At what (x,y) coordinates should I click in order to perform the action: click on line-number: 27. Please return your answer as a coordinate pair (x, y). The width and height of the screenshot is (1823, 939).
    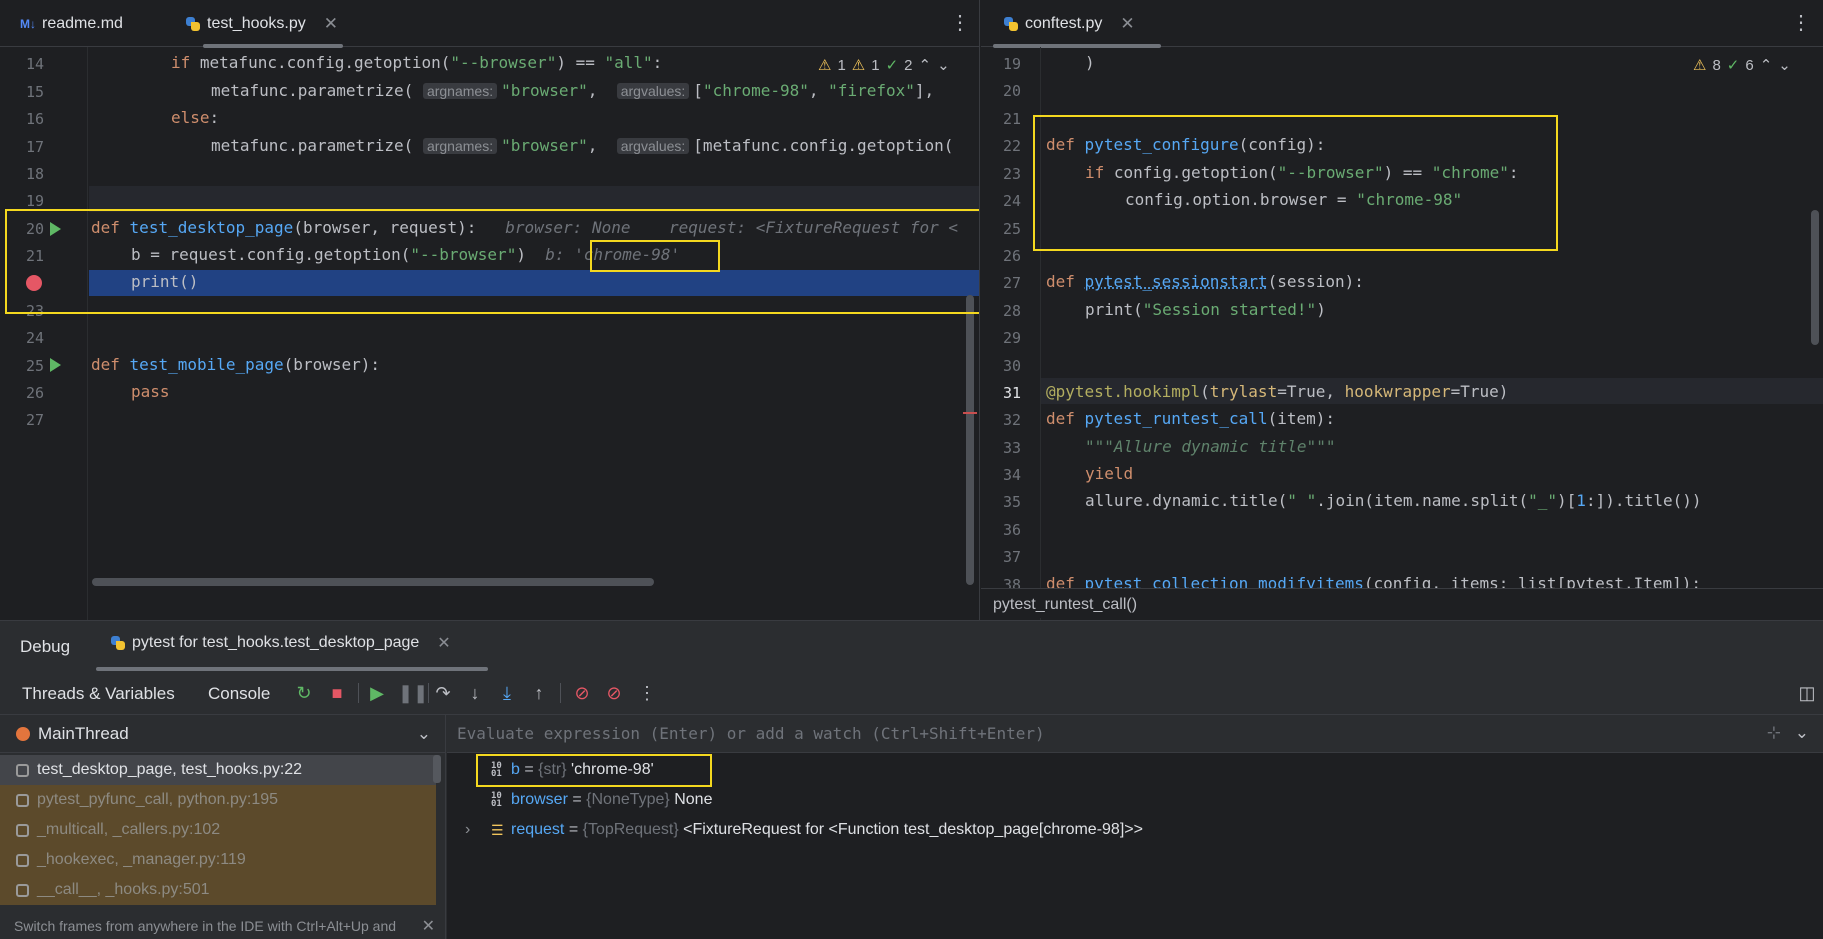
    Looking at the image, I should click on (1011, 283).